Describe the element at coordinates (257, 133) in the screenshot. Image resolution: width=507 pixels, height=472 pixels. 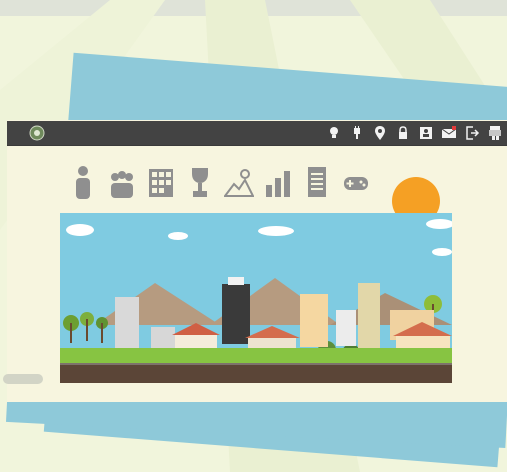
I see `top-navbar` at that location.